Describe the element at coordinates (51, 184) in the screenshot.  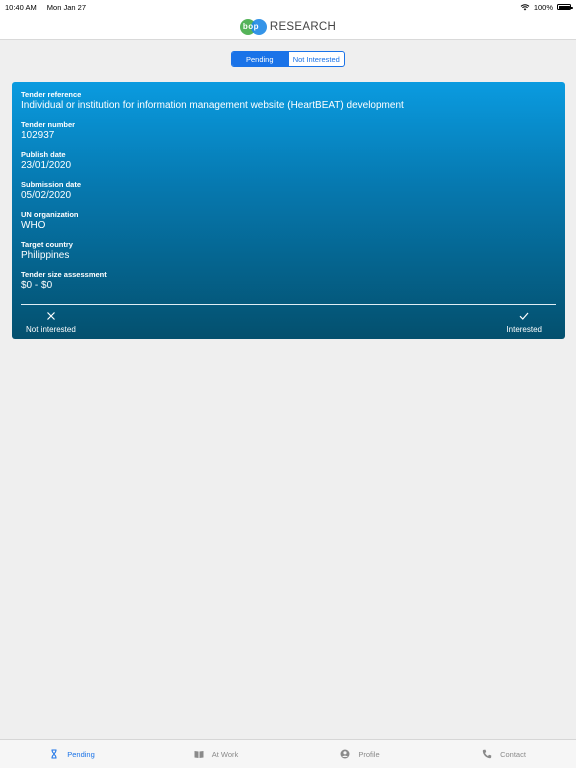
I see `field-label: Submission date` at that location.